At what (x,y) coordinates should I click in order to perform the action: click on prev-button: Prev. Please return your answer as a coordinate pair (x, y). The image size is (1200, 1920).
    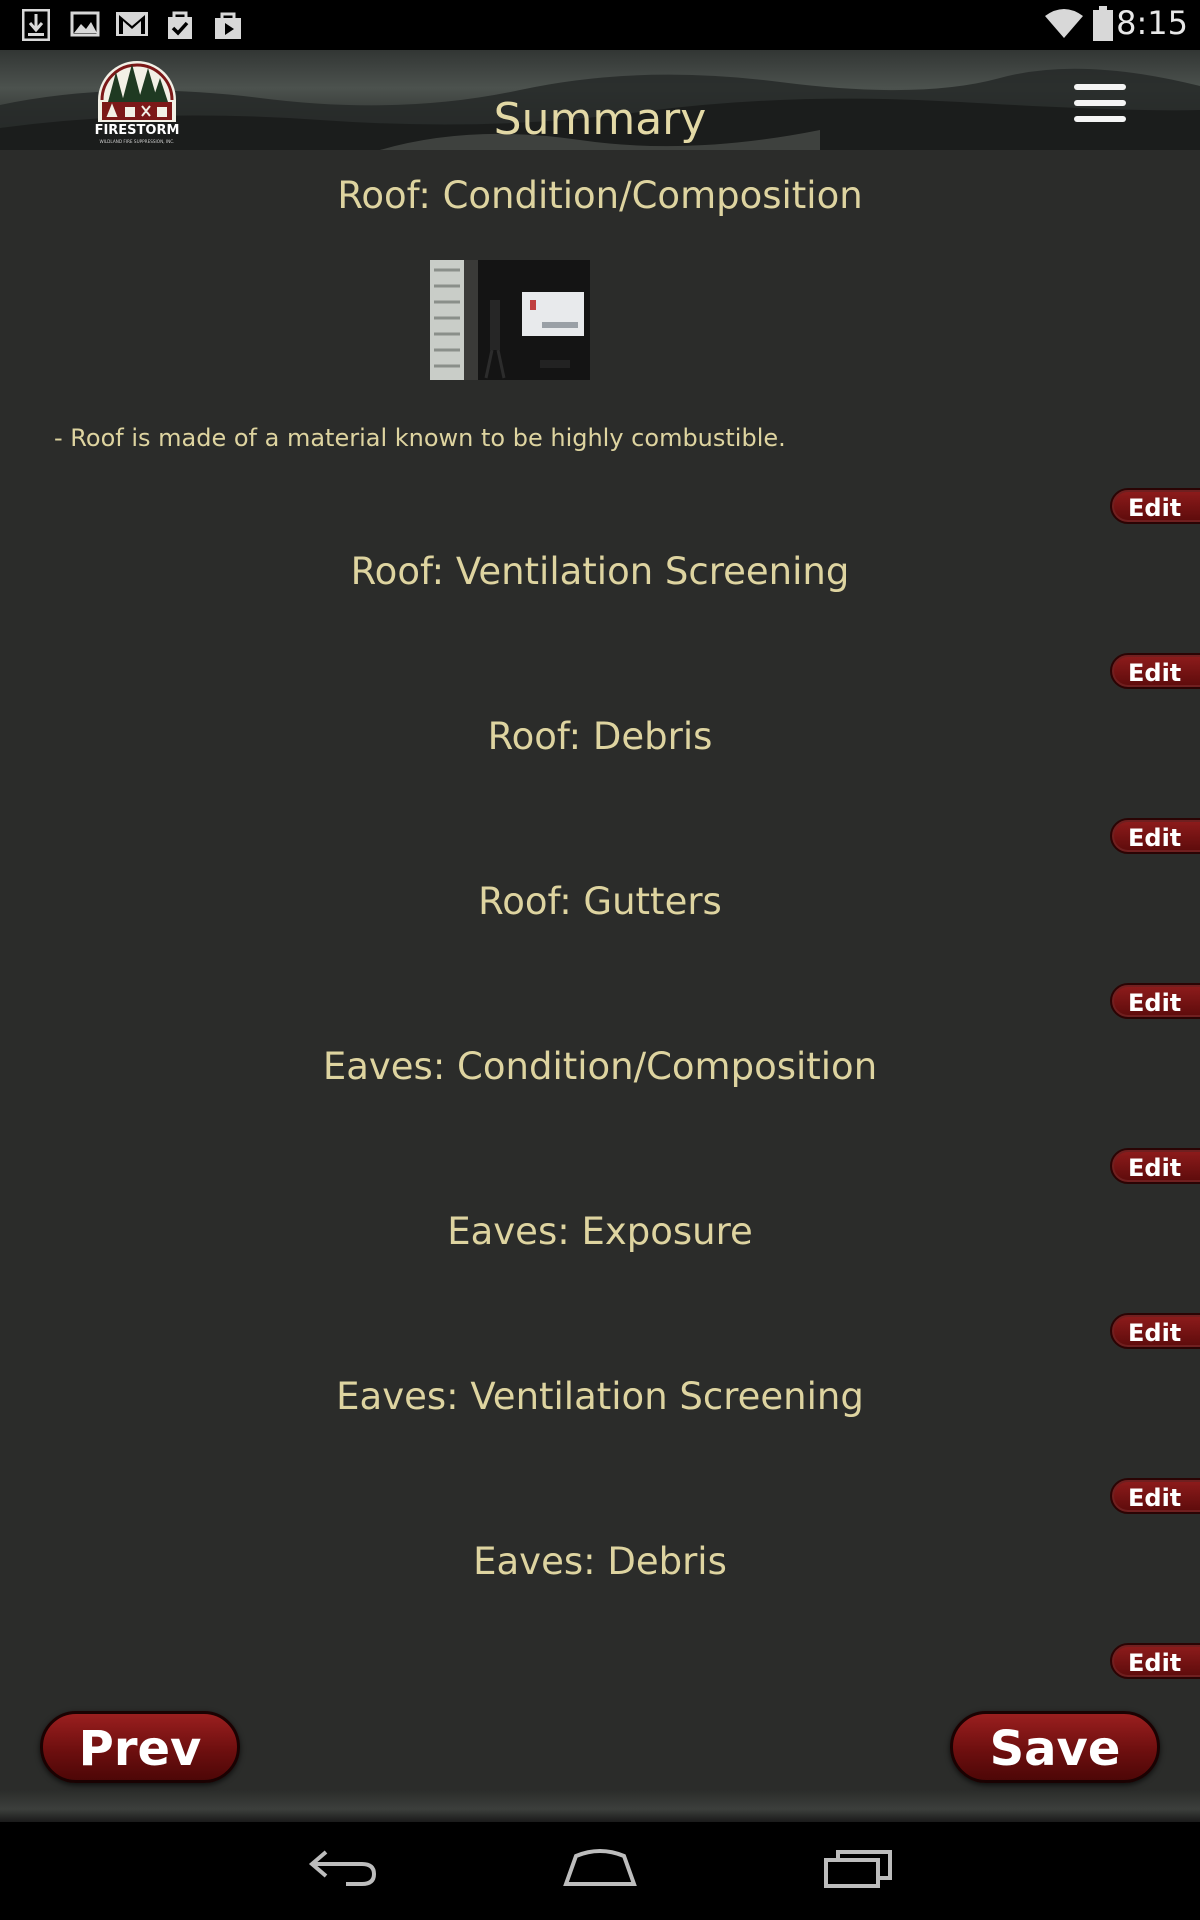
    Looking at the image, I should click on (140, 1747).